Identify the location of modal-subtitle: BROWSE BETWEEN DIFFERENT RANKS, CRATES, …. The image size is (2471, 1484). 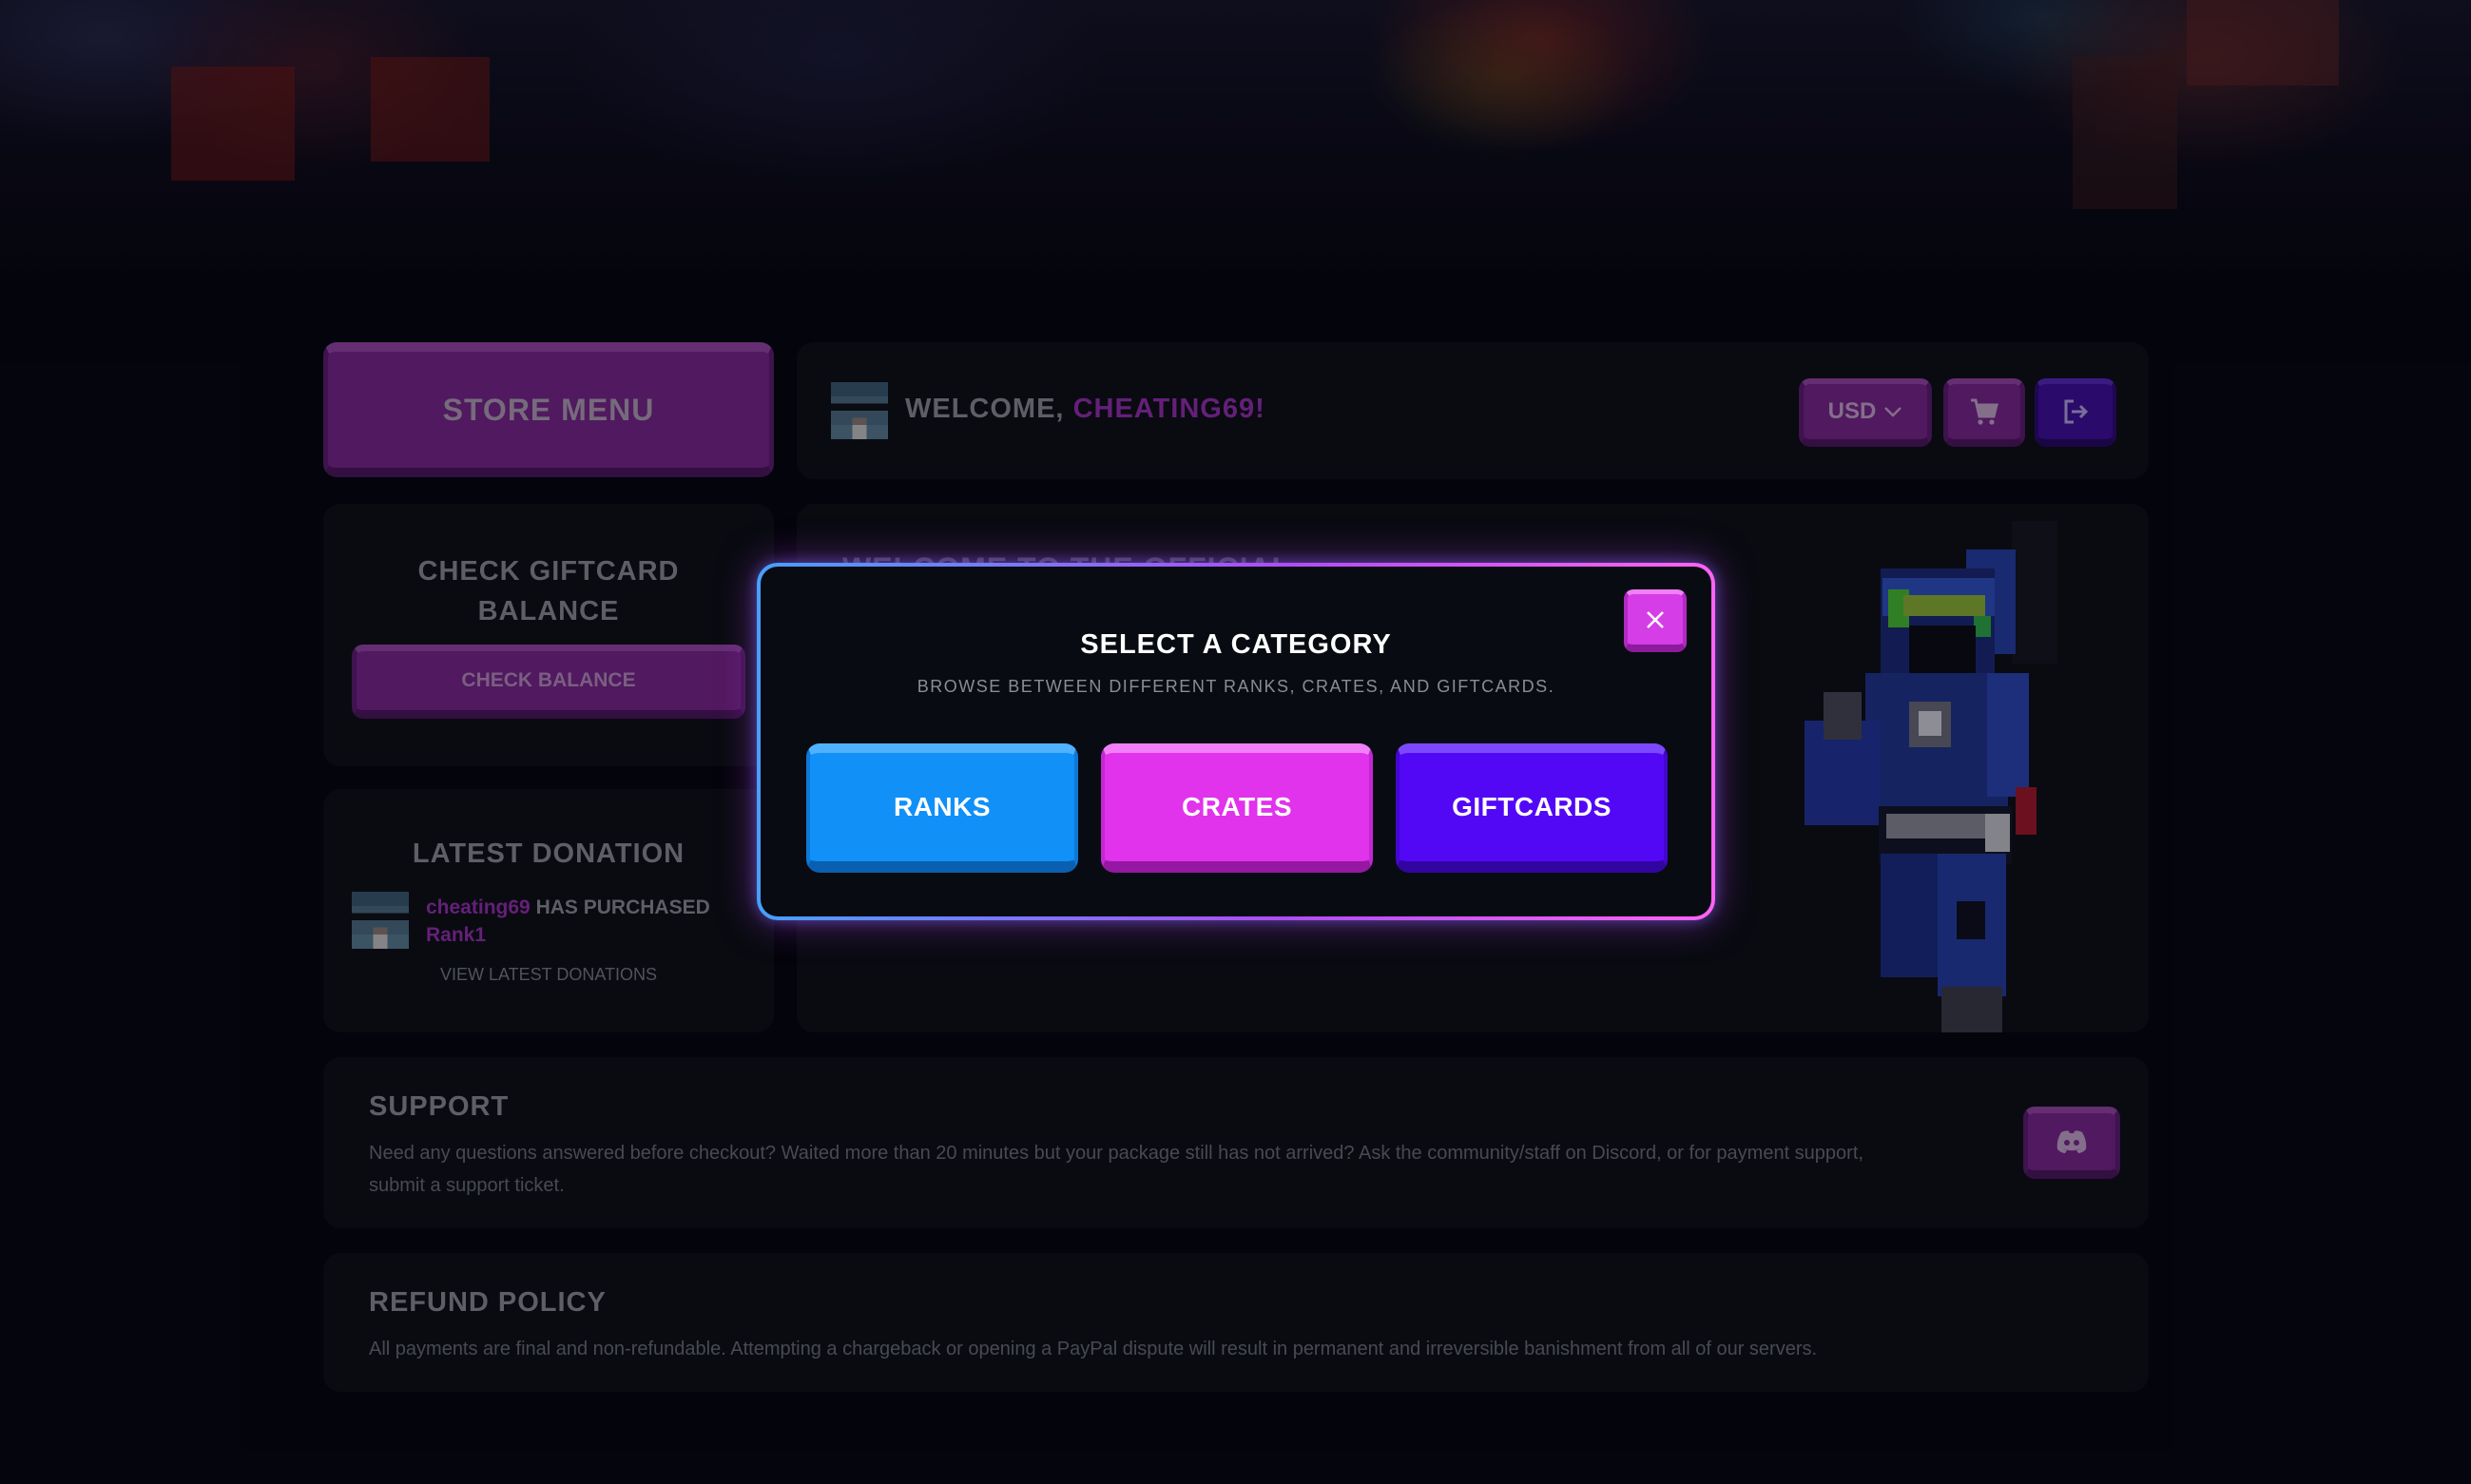
(1236, 686).